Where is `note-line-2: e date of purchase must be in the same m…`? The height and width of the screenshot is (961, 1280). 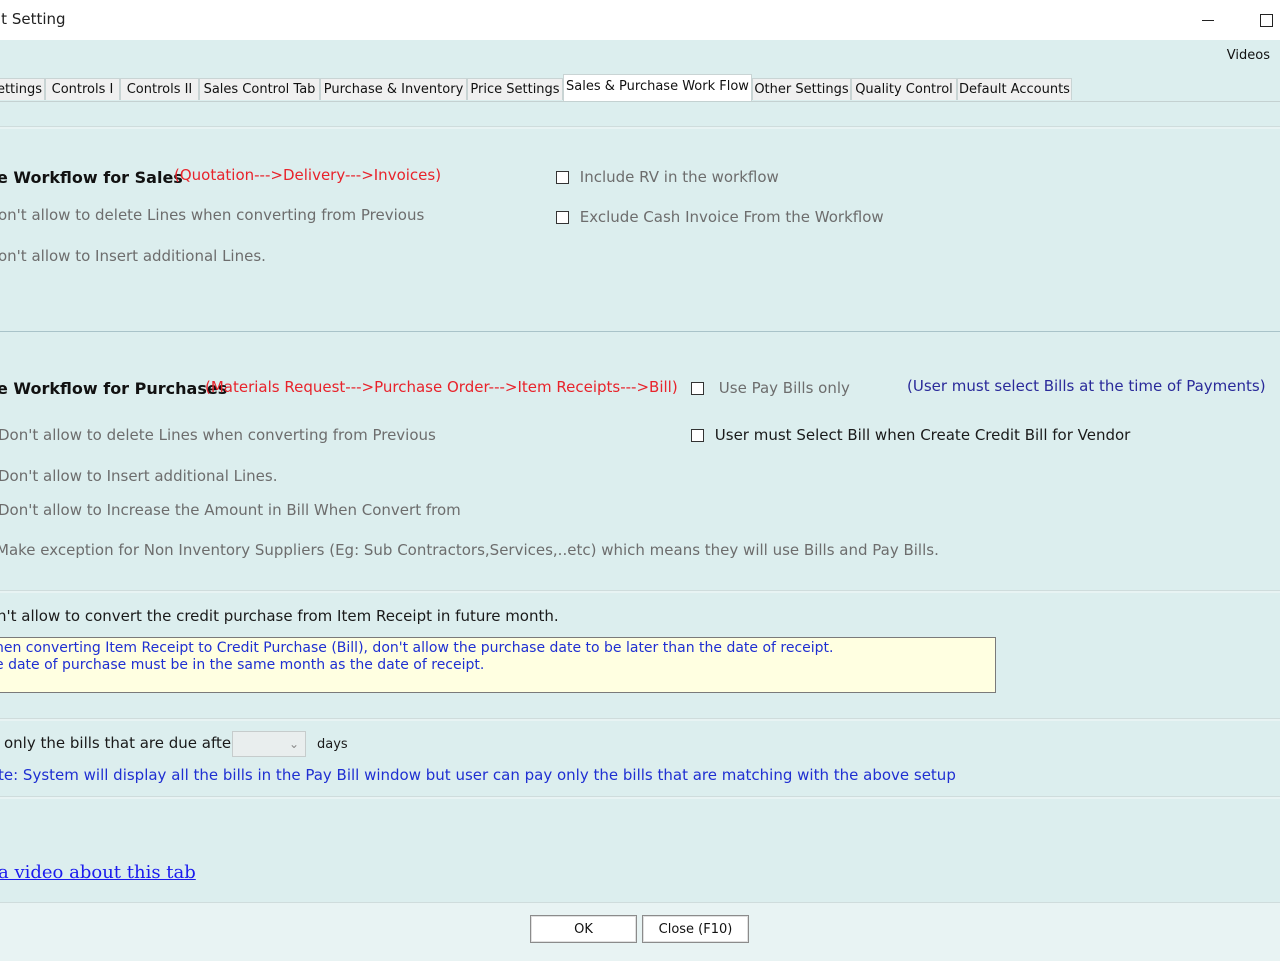 note-line-2: e date of purchase must be in the same m… is located at coordinates (242, 665).